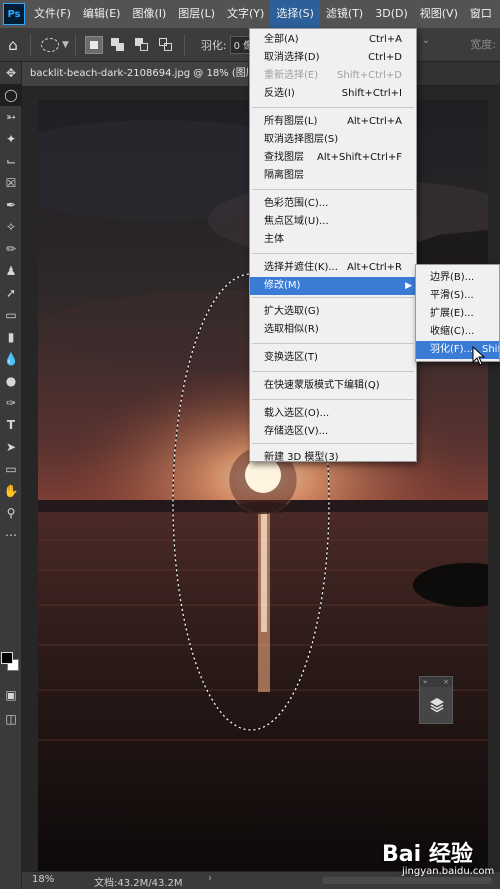 The height and width of the screenshot is (889, 500). Describe the element at coordinates (333, 358) in the screenshot. I see `select-menu-item: 变换选区(T)` at that location.